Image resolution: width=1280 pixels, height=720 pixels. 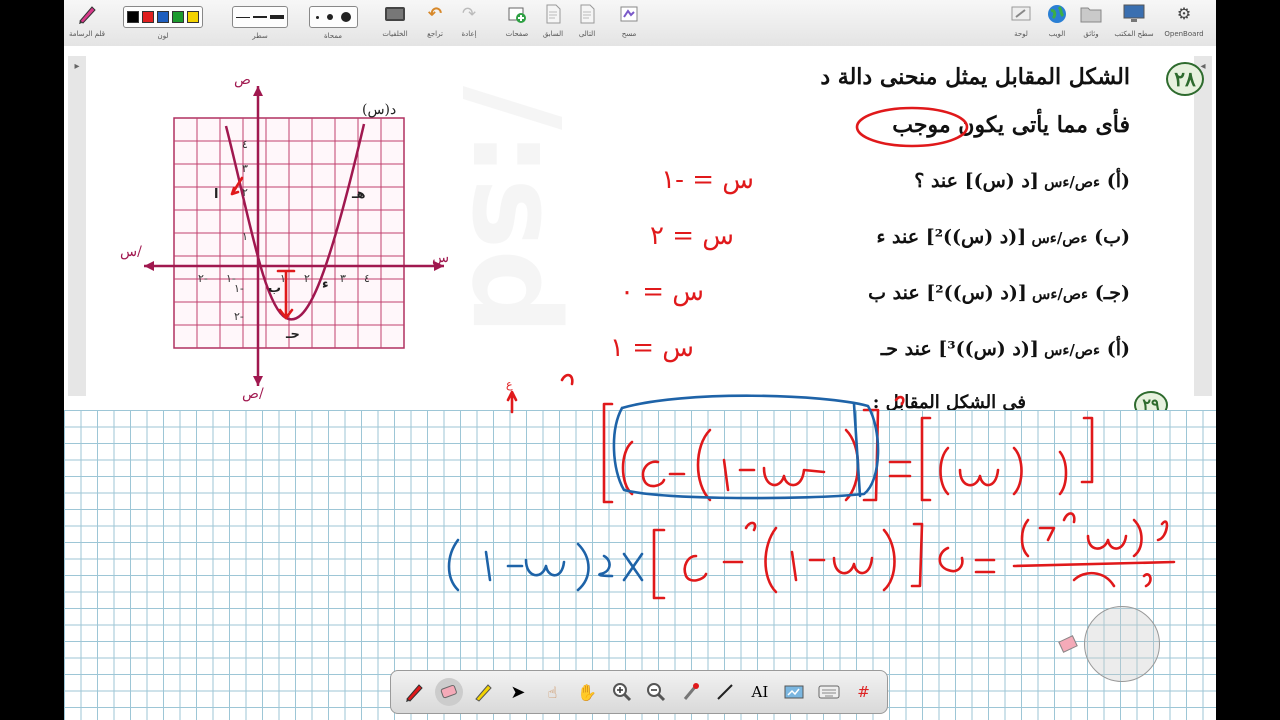 What do you see at coordinates (448, 692) in the screenshot?
I see `eraser-tool-icon` at bounding box center [448, 692].